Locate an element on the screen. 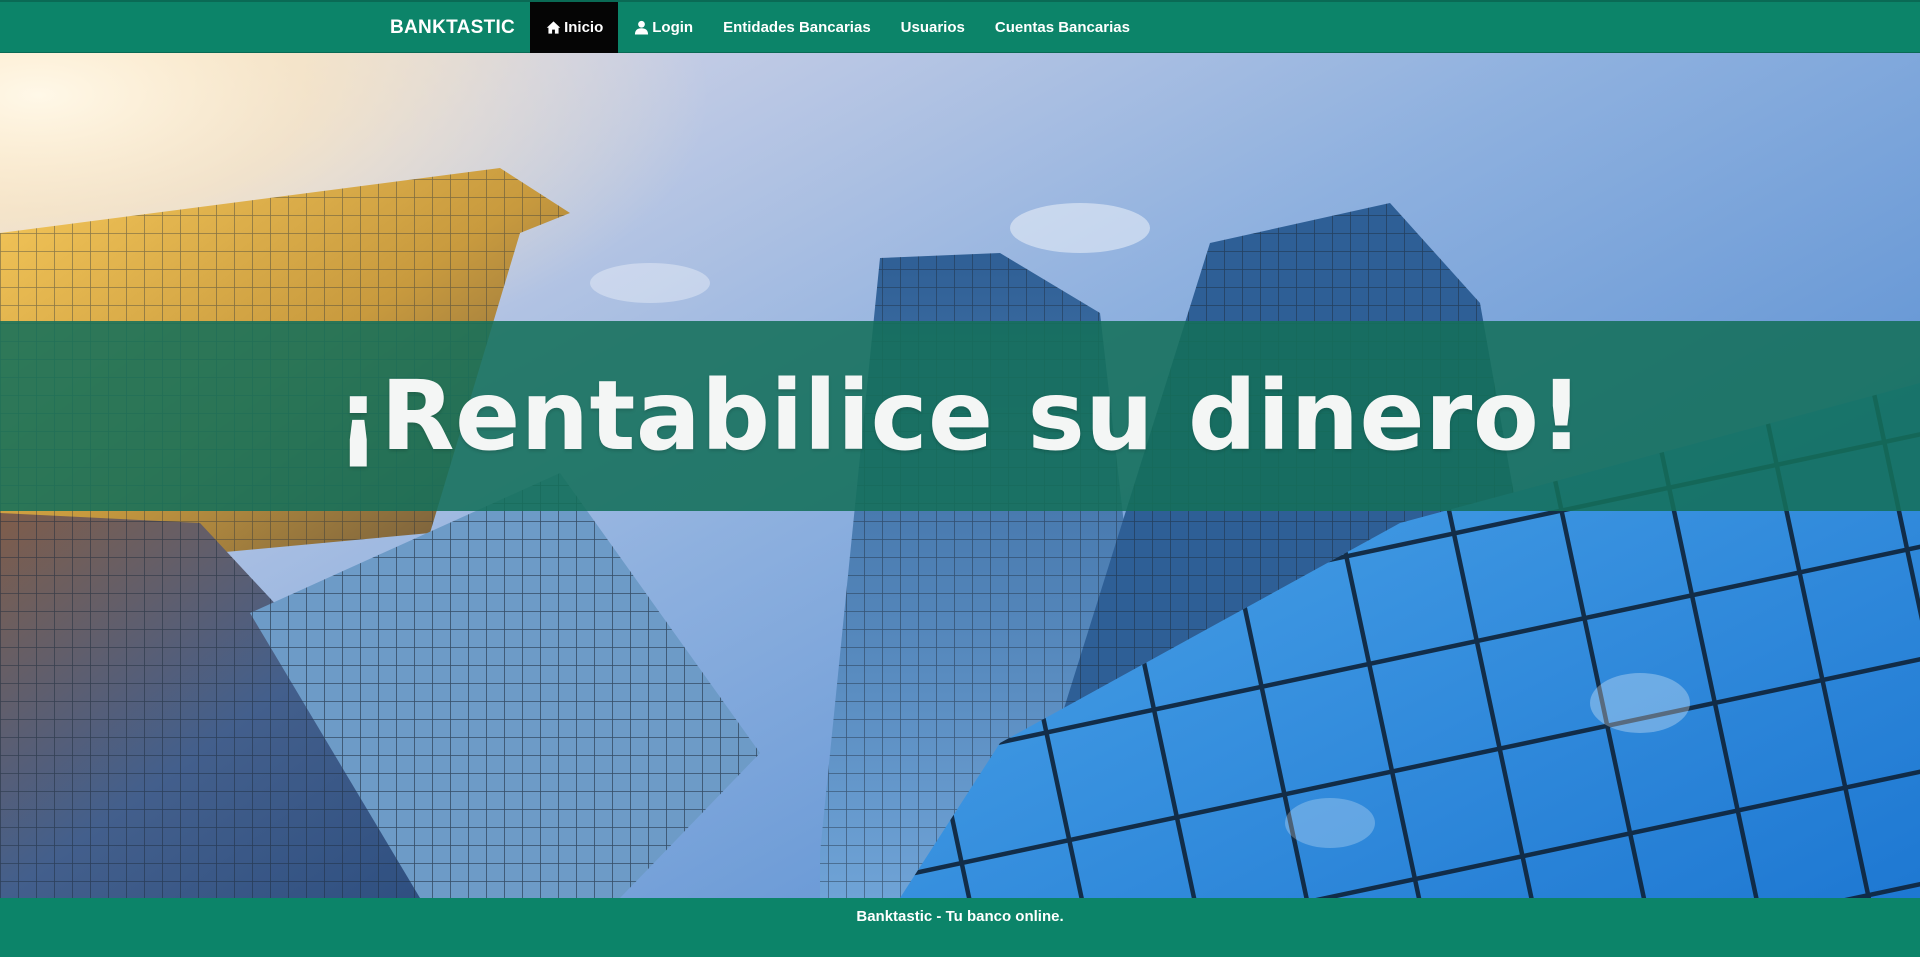 The image size is (1920, 957). nav-item-inicio: Inicio is located at coordinates (574, 27).